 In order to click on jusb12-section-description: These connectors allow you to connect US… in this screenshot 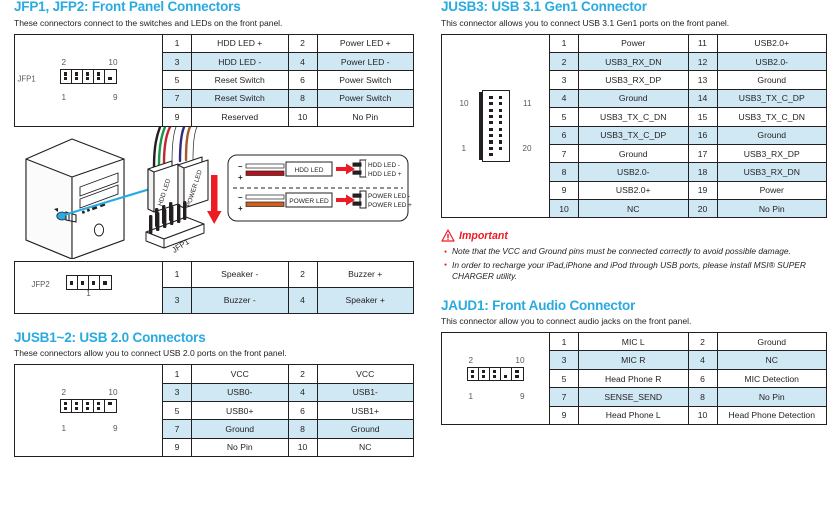, I will do `click(150, 353)`.